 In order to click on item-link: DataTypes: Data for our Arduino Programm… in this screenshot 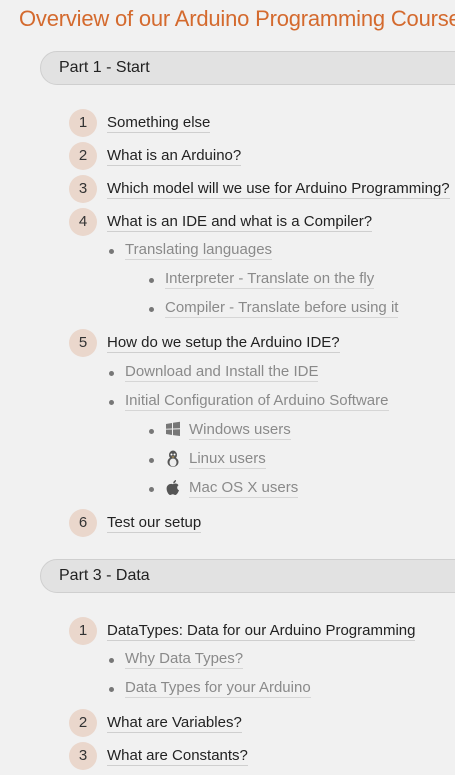, I will do `click(261, 631)`.